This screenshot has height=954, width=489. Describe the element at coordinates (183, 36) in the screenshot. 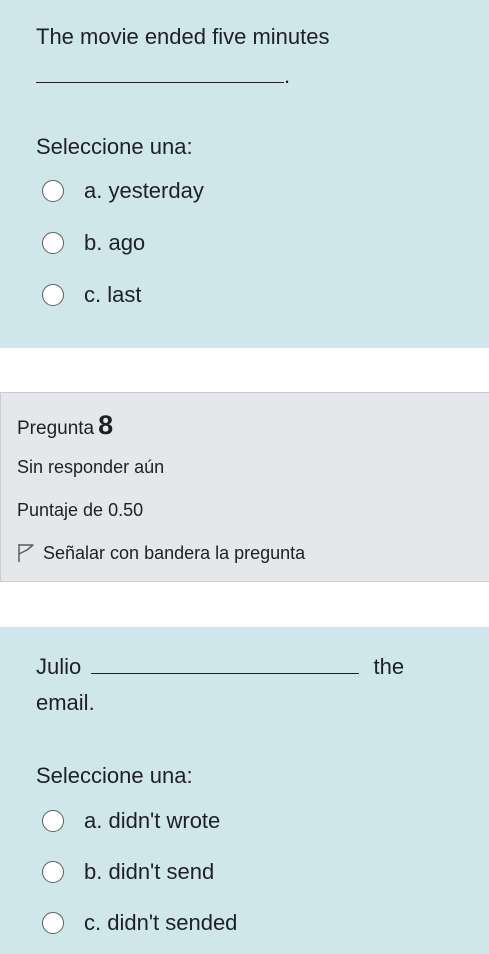

I see `question-7-text: The movie ended five minutes` at that location.